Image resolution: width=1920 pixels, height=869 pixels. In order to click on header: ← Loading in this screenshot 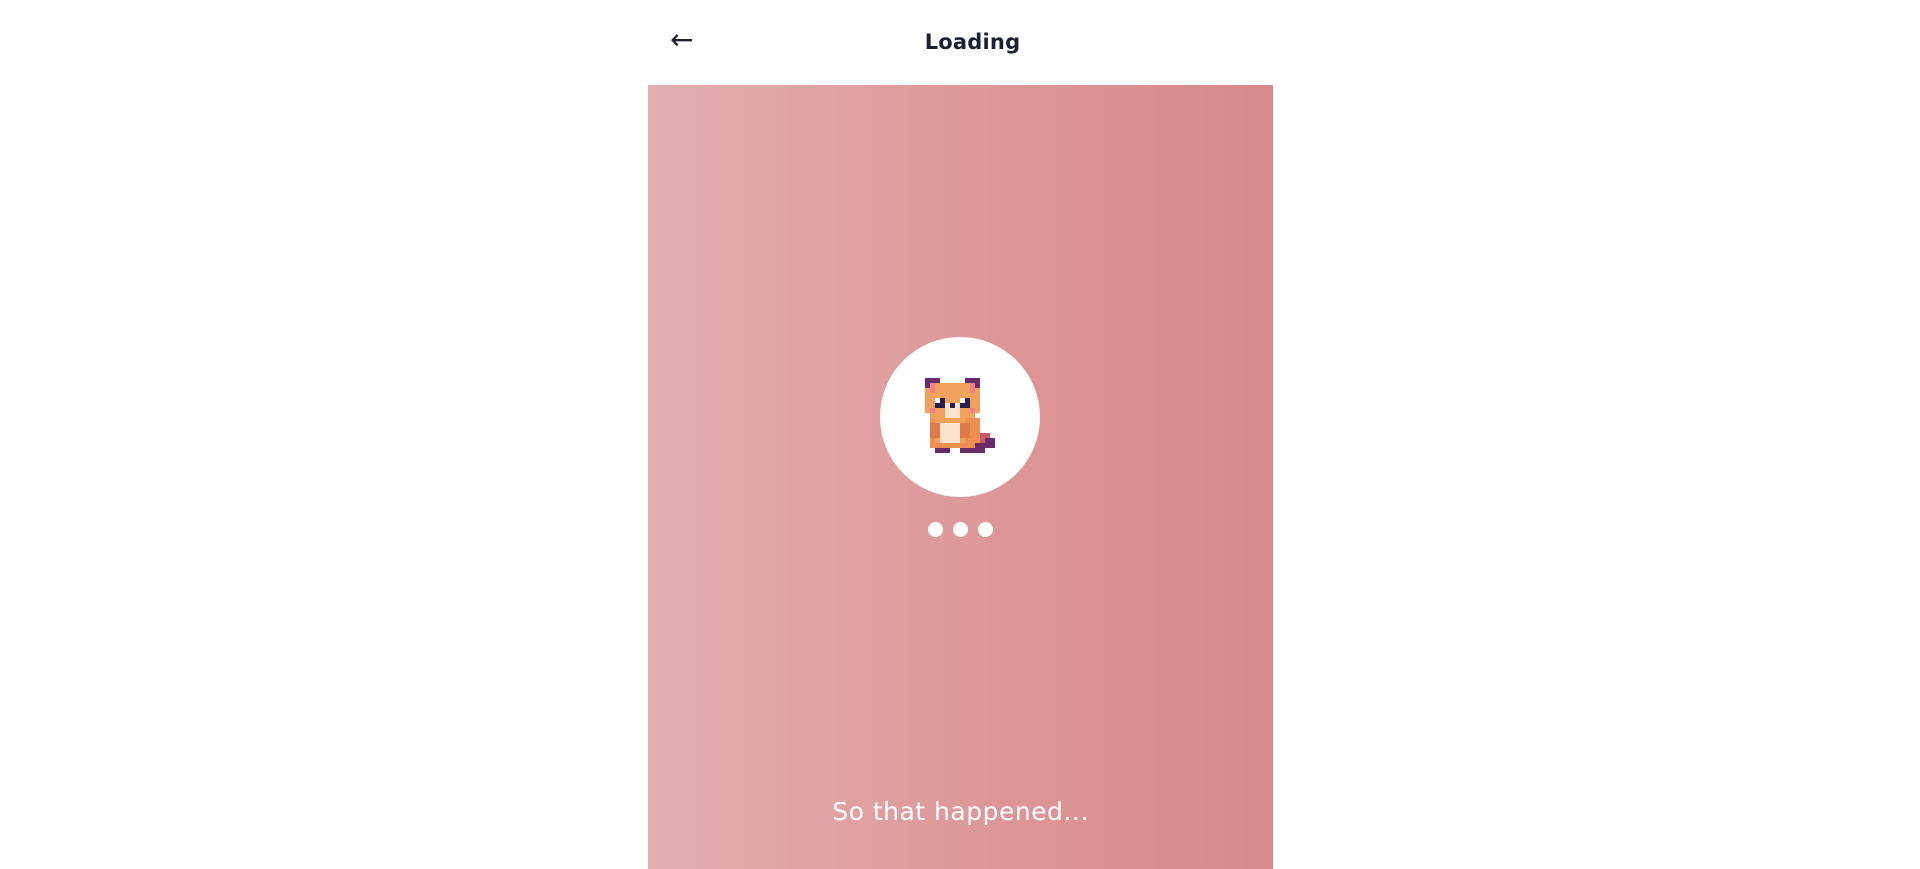, I will do `click(960, 42)`.